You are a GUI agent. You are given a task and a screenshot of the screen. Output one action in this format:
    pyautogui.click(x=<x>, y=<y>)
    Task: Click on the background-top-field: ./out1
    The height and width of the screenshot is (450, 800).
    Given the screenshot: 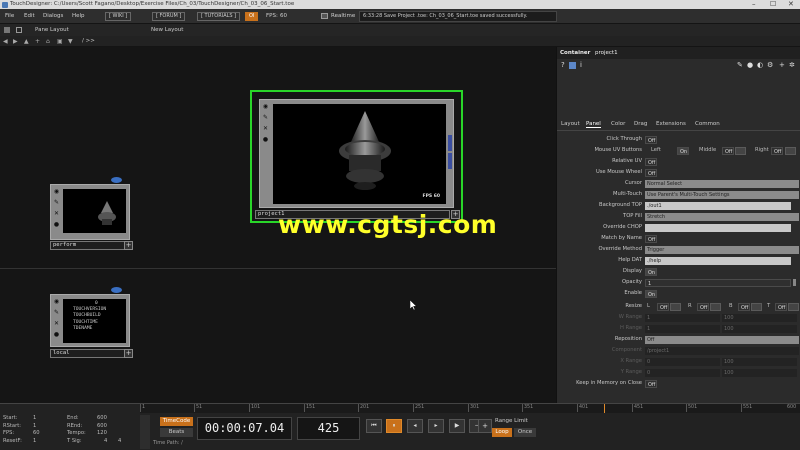 What is the action you would take?
    pyautogui.click(x=718, y=205)
    